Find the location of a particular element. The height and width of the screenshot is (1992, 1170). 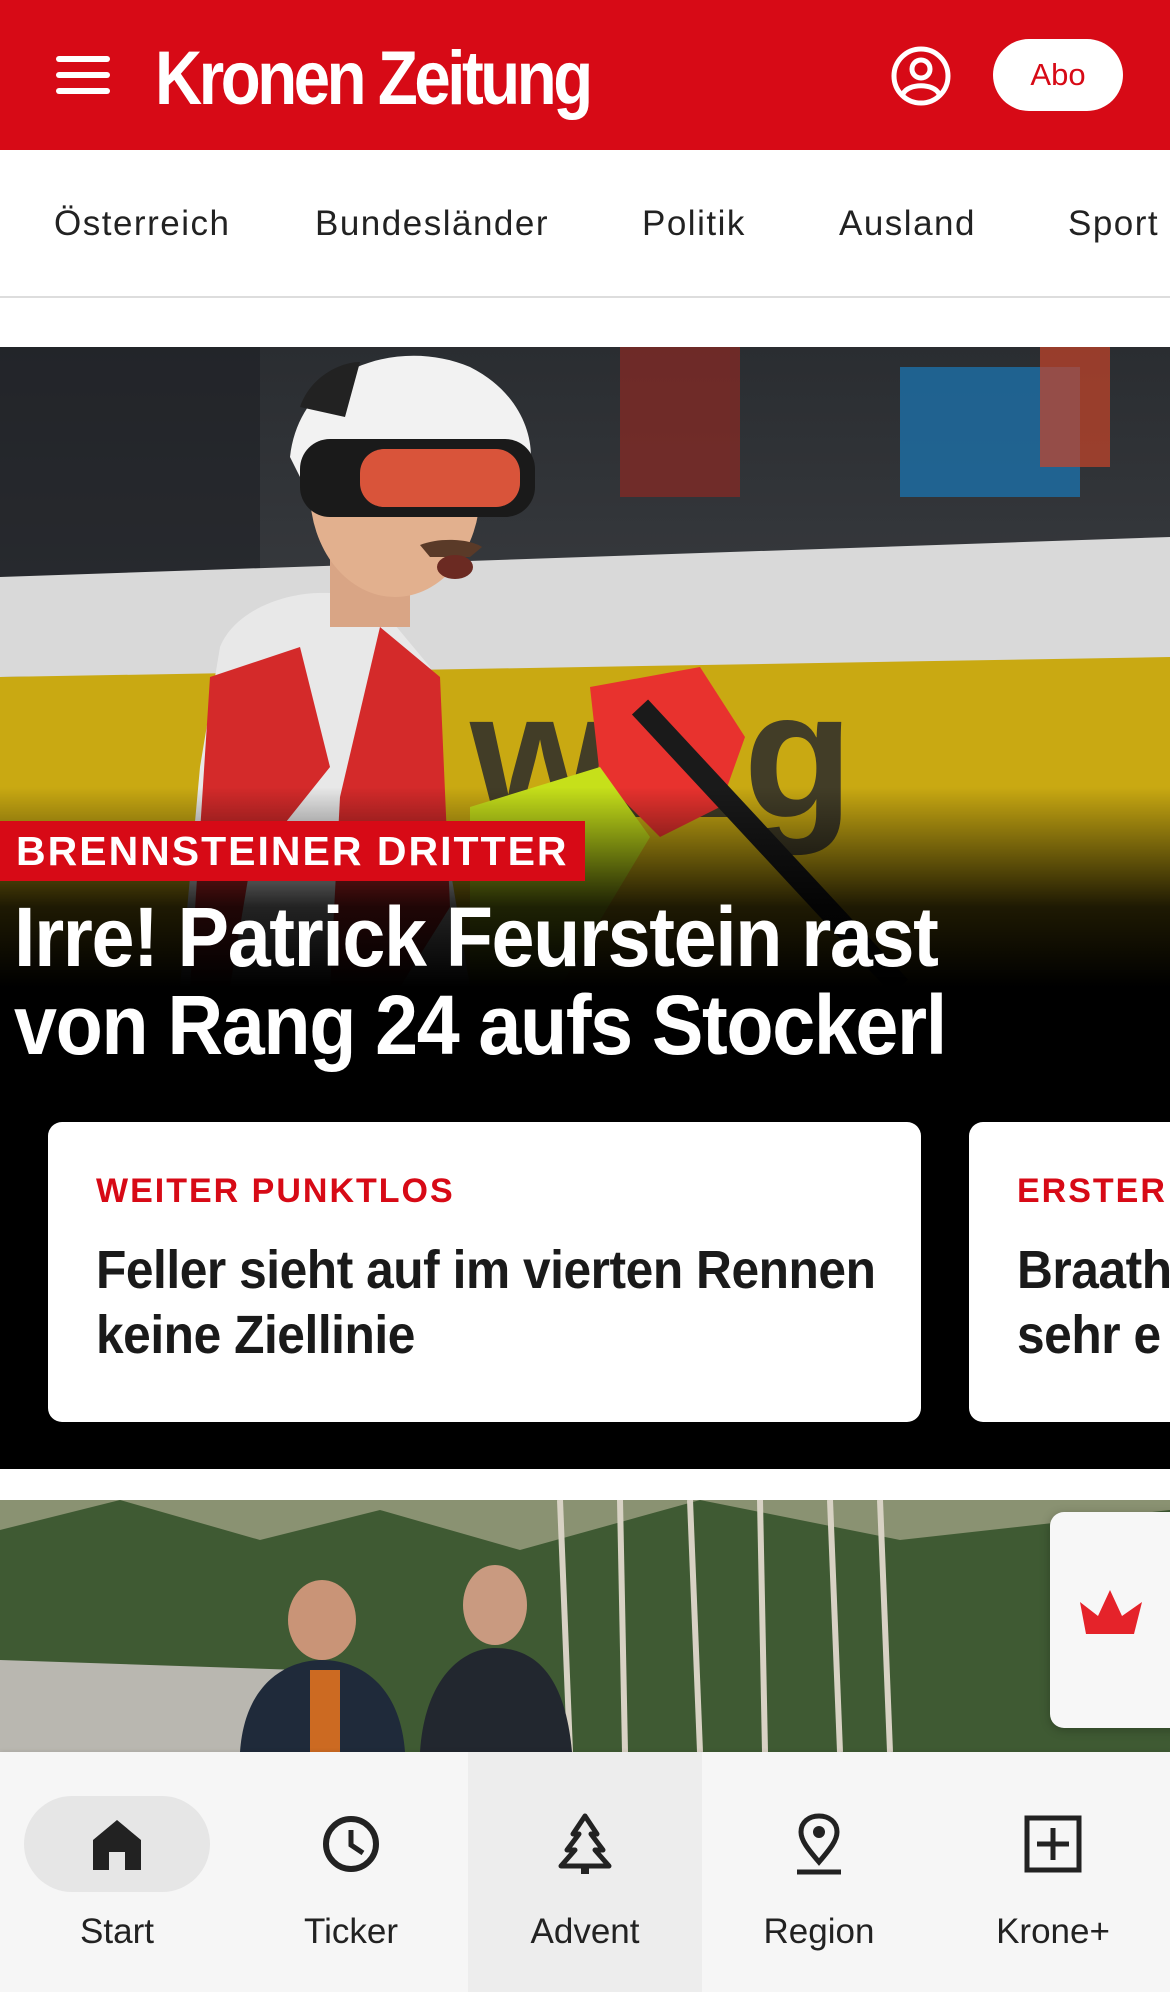

brand-logo: Kronen Zeitung is located at coordinates (374, 79).